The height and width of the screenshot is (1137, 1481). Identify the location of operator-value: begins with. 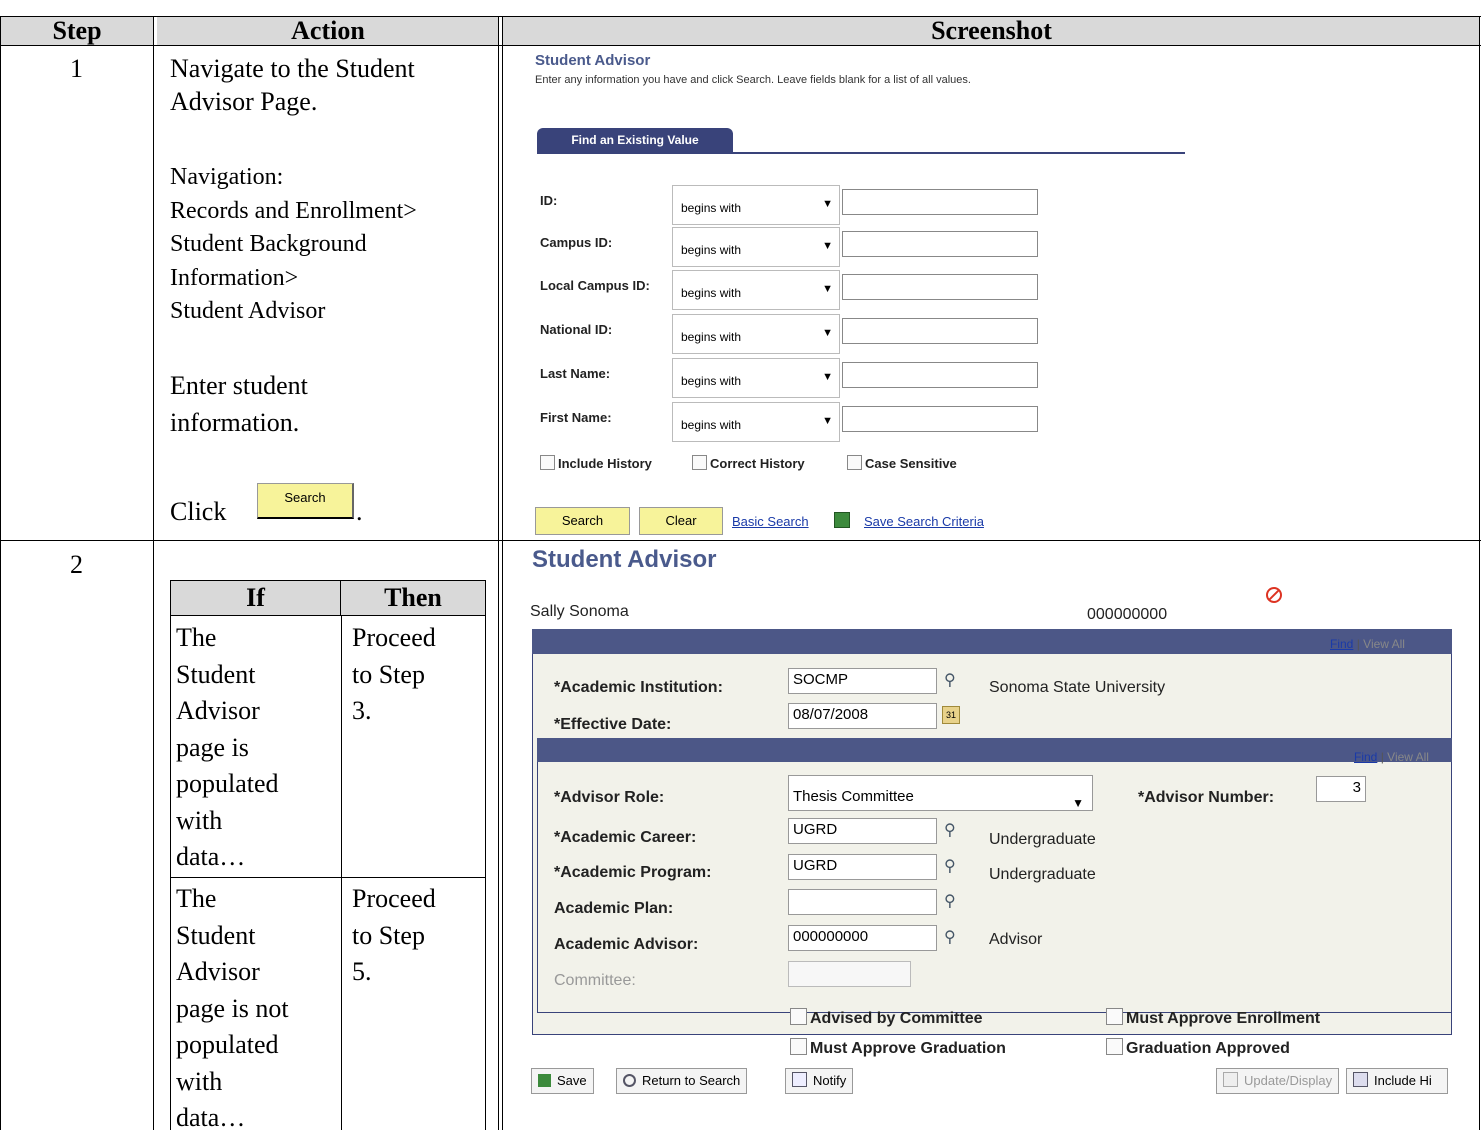
(711, 381).